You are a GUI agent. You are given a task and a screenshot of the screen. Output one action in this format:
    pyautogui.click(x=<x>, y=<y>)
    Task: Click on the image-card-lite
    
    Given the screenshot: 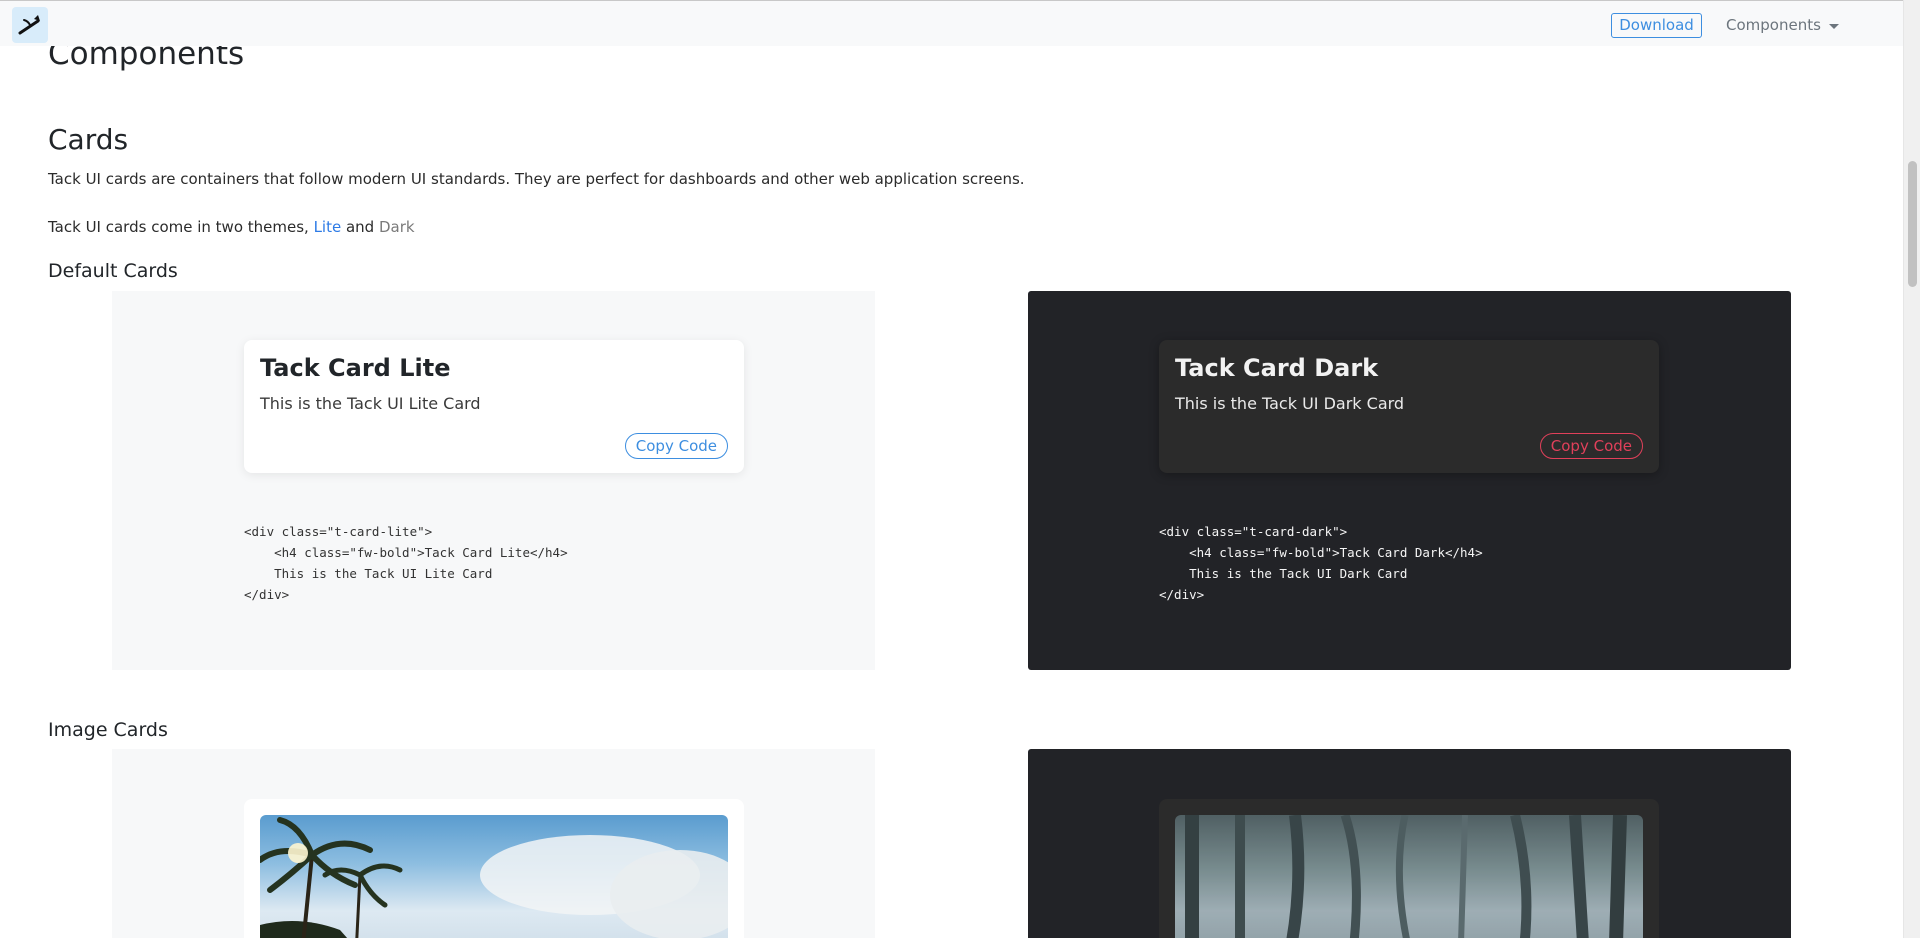 What is the action you would take?
    pyautogui.click(x=494, y=868)
    